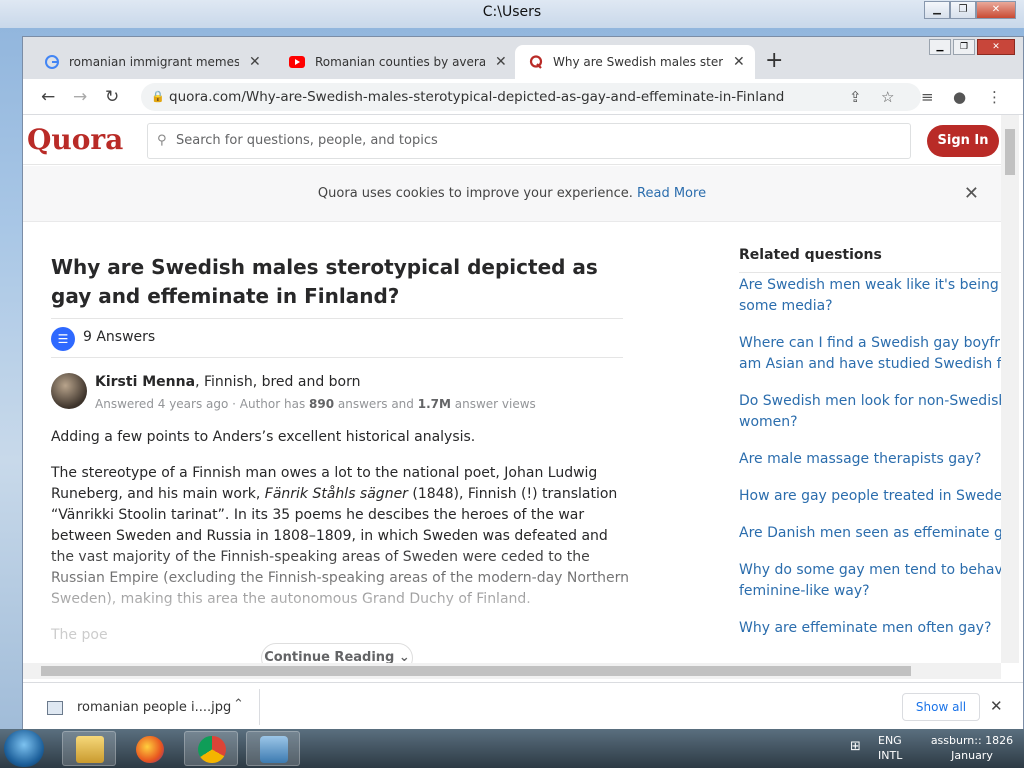 The image size is (1024, 768). Describe the element at coordinates (75, 139) in the screenshot. I see `quora-logo: Quora` at that location.